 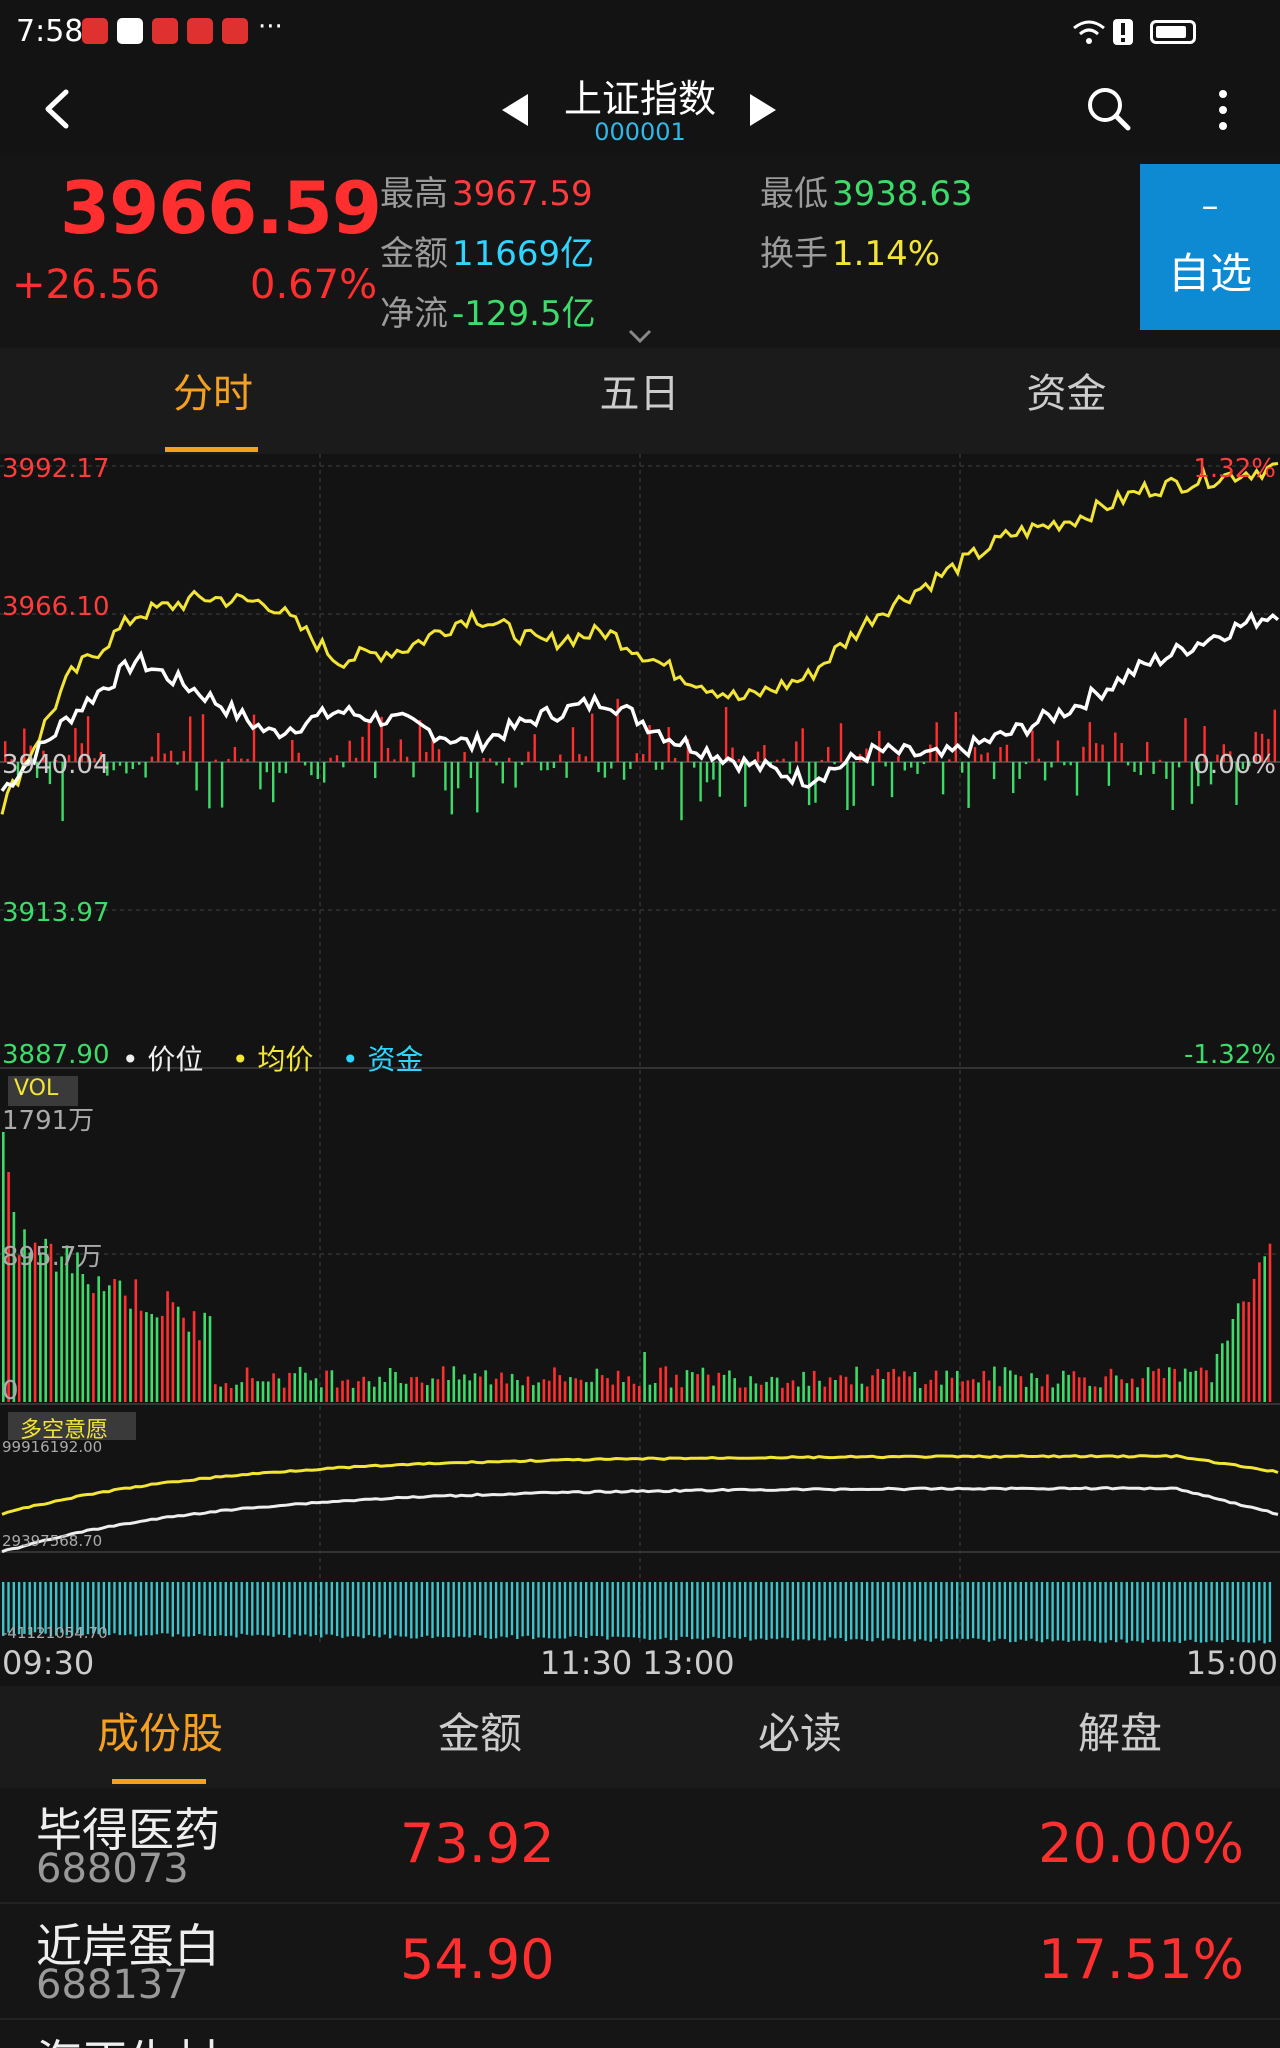 What do you see at coordinates (213, 401) in the screenshot?
I see `tab-intraday: 分时` at bounding box center [213, 401].